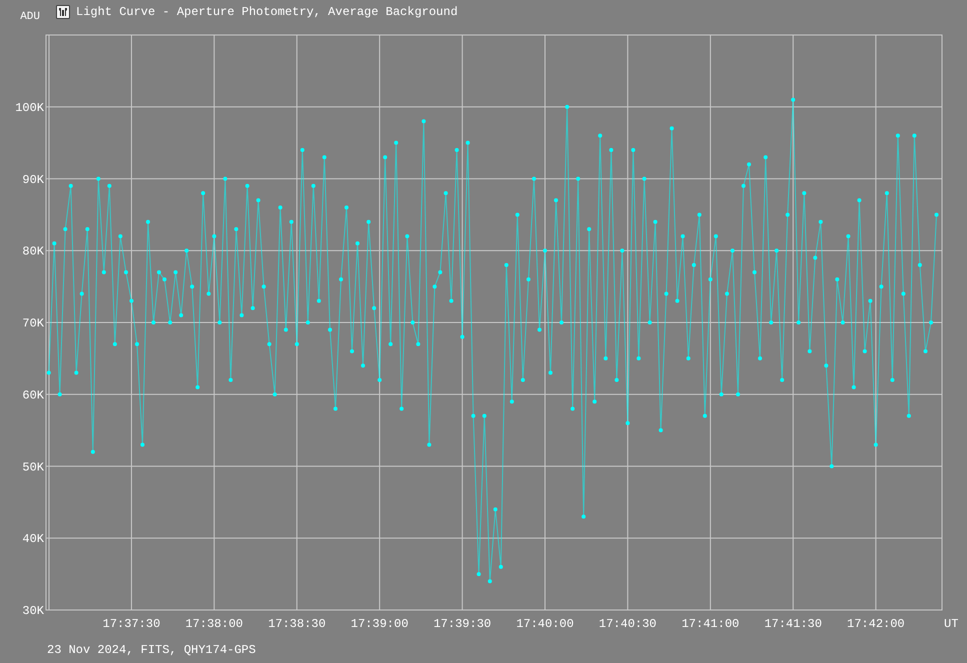 This screenshot has height=663, width=967. Describe the element at coordinates (33, 395) in the screenshot. I see `axis-label: 60K` at that location.